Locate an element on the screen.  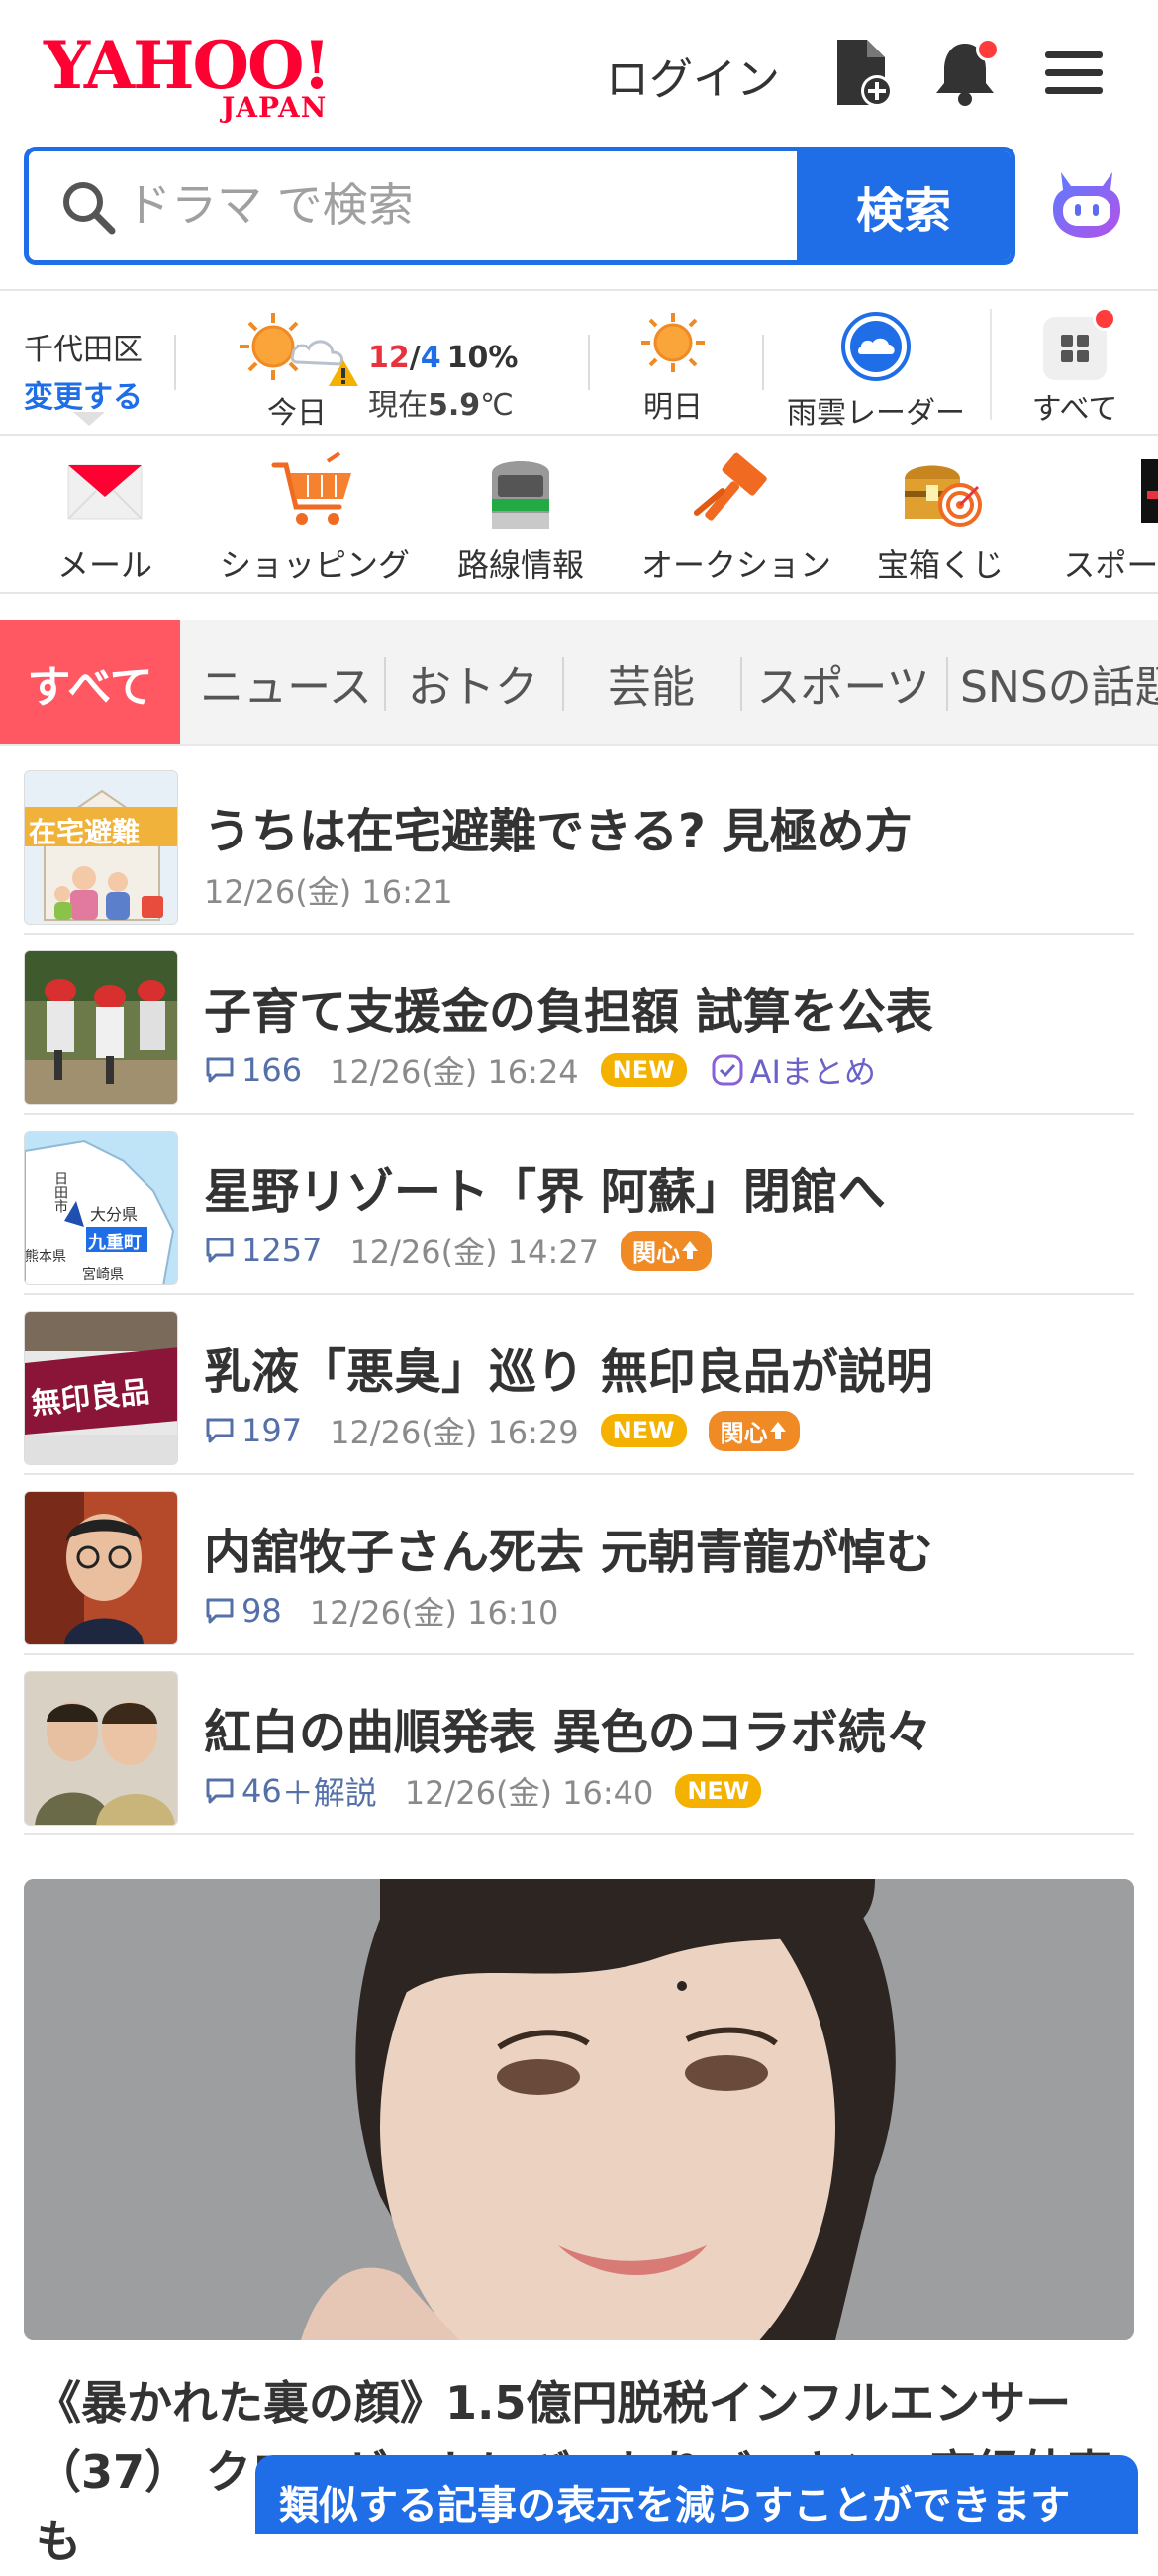
service-label: 宝箱くじ is located at coordinates (941, 565).